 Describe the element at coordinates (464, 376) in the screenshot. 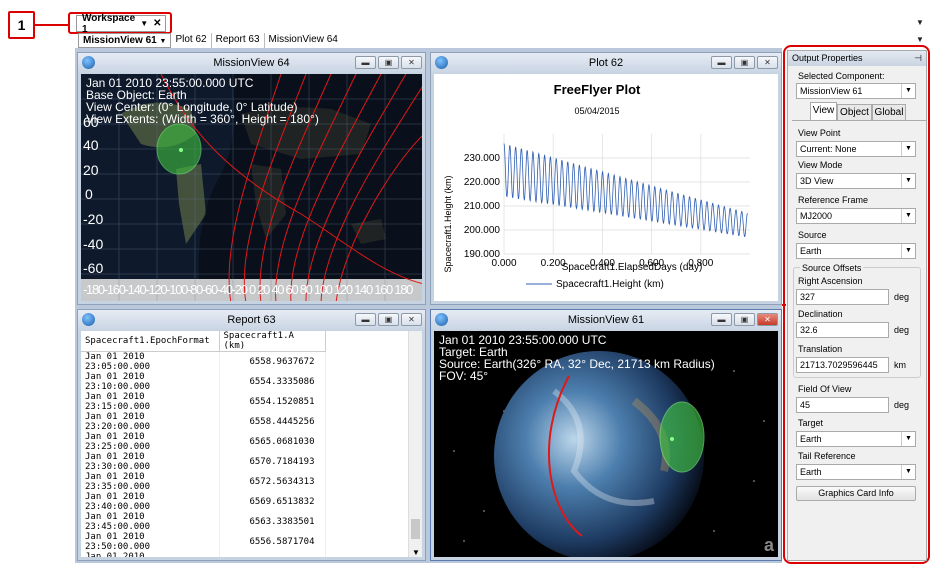

I see `overlay-line: FOV: 45°` at that location.